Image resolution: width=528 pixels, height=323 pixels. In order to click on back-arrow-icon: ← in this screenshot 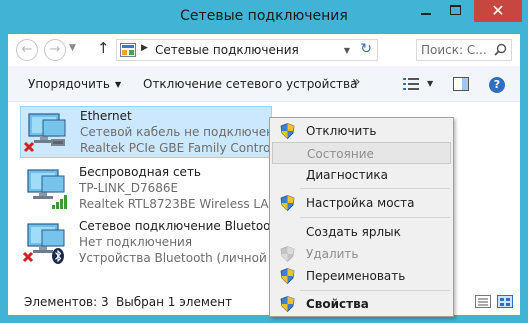, I will do `click(27, 49)`.